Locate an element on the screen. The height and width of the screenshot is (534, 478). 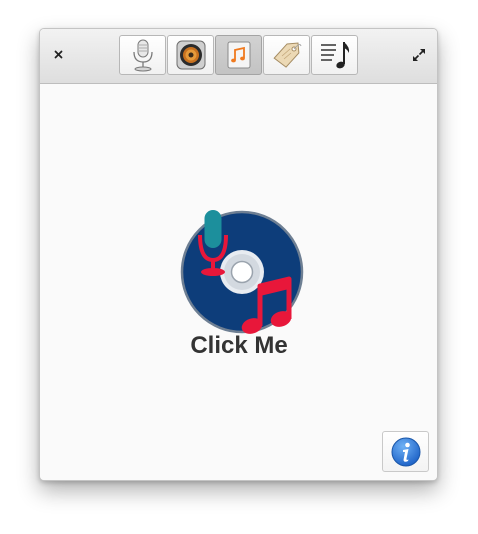
click-me-label: Click Me is located at coordinates (239, 345).